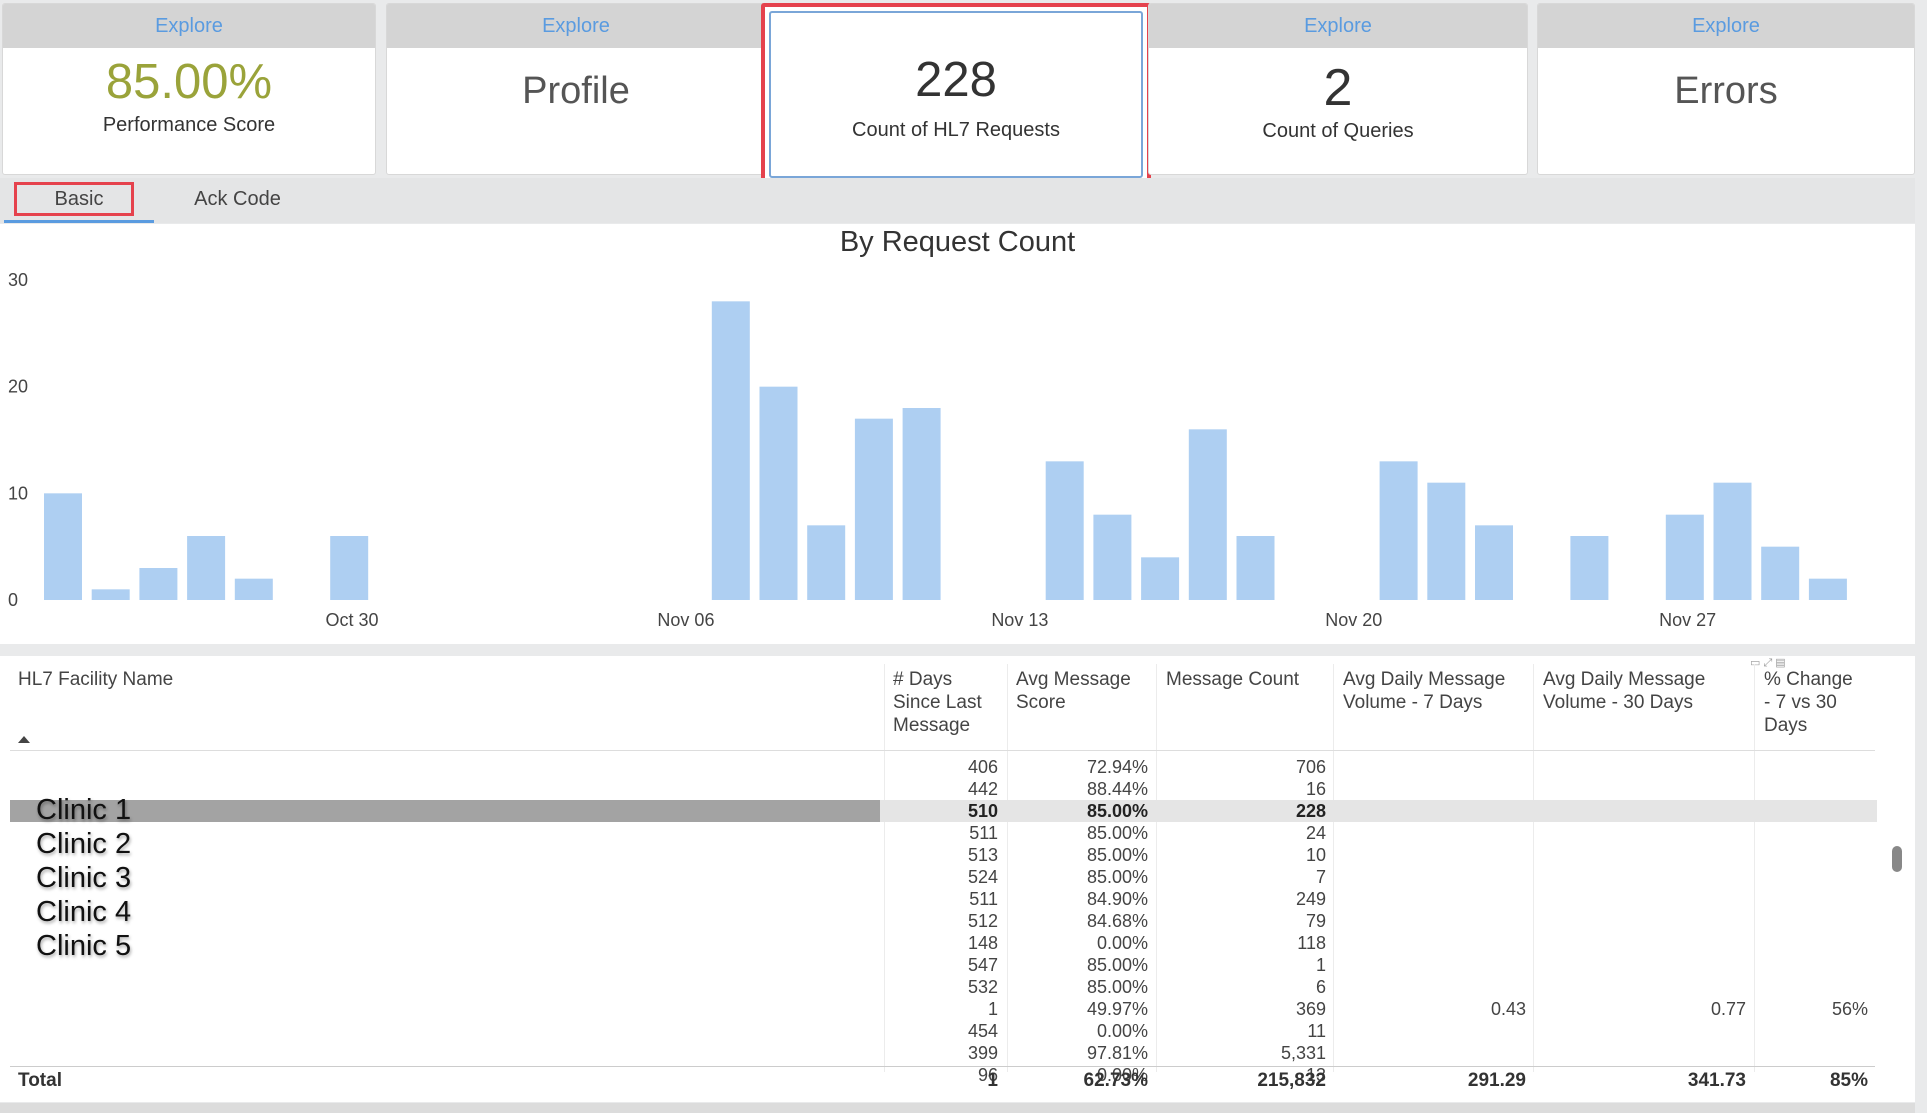 The image size is (1927, 1113). I want to click on tab-ack-code: Ack Code, so click(237, 200).